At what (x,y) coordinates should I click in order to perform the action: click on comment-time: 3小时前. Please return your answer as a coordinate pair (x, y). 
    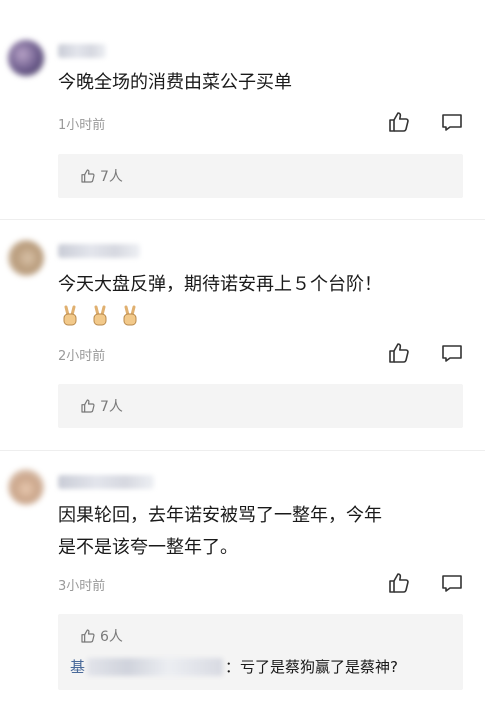
    Looking at the image, I should click on (82, 586).